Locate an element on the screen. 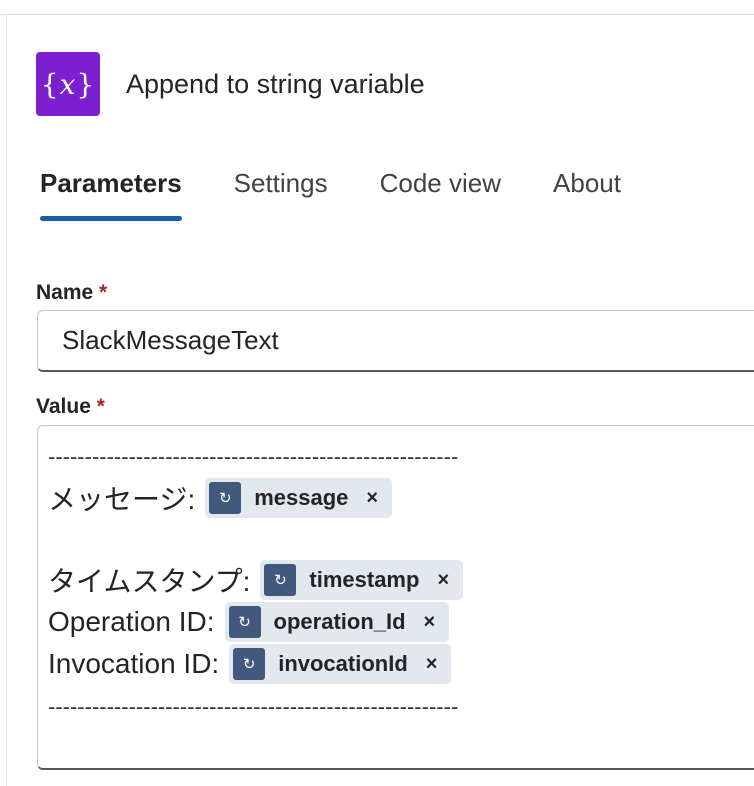 This screenshot has width=754, height=786. name-label: Name * is located at coordinates (71, 293).